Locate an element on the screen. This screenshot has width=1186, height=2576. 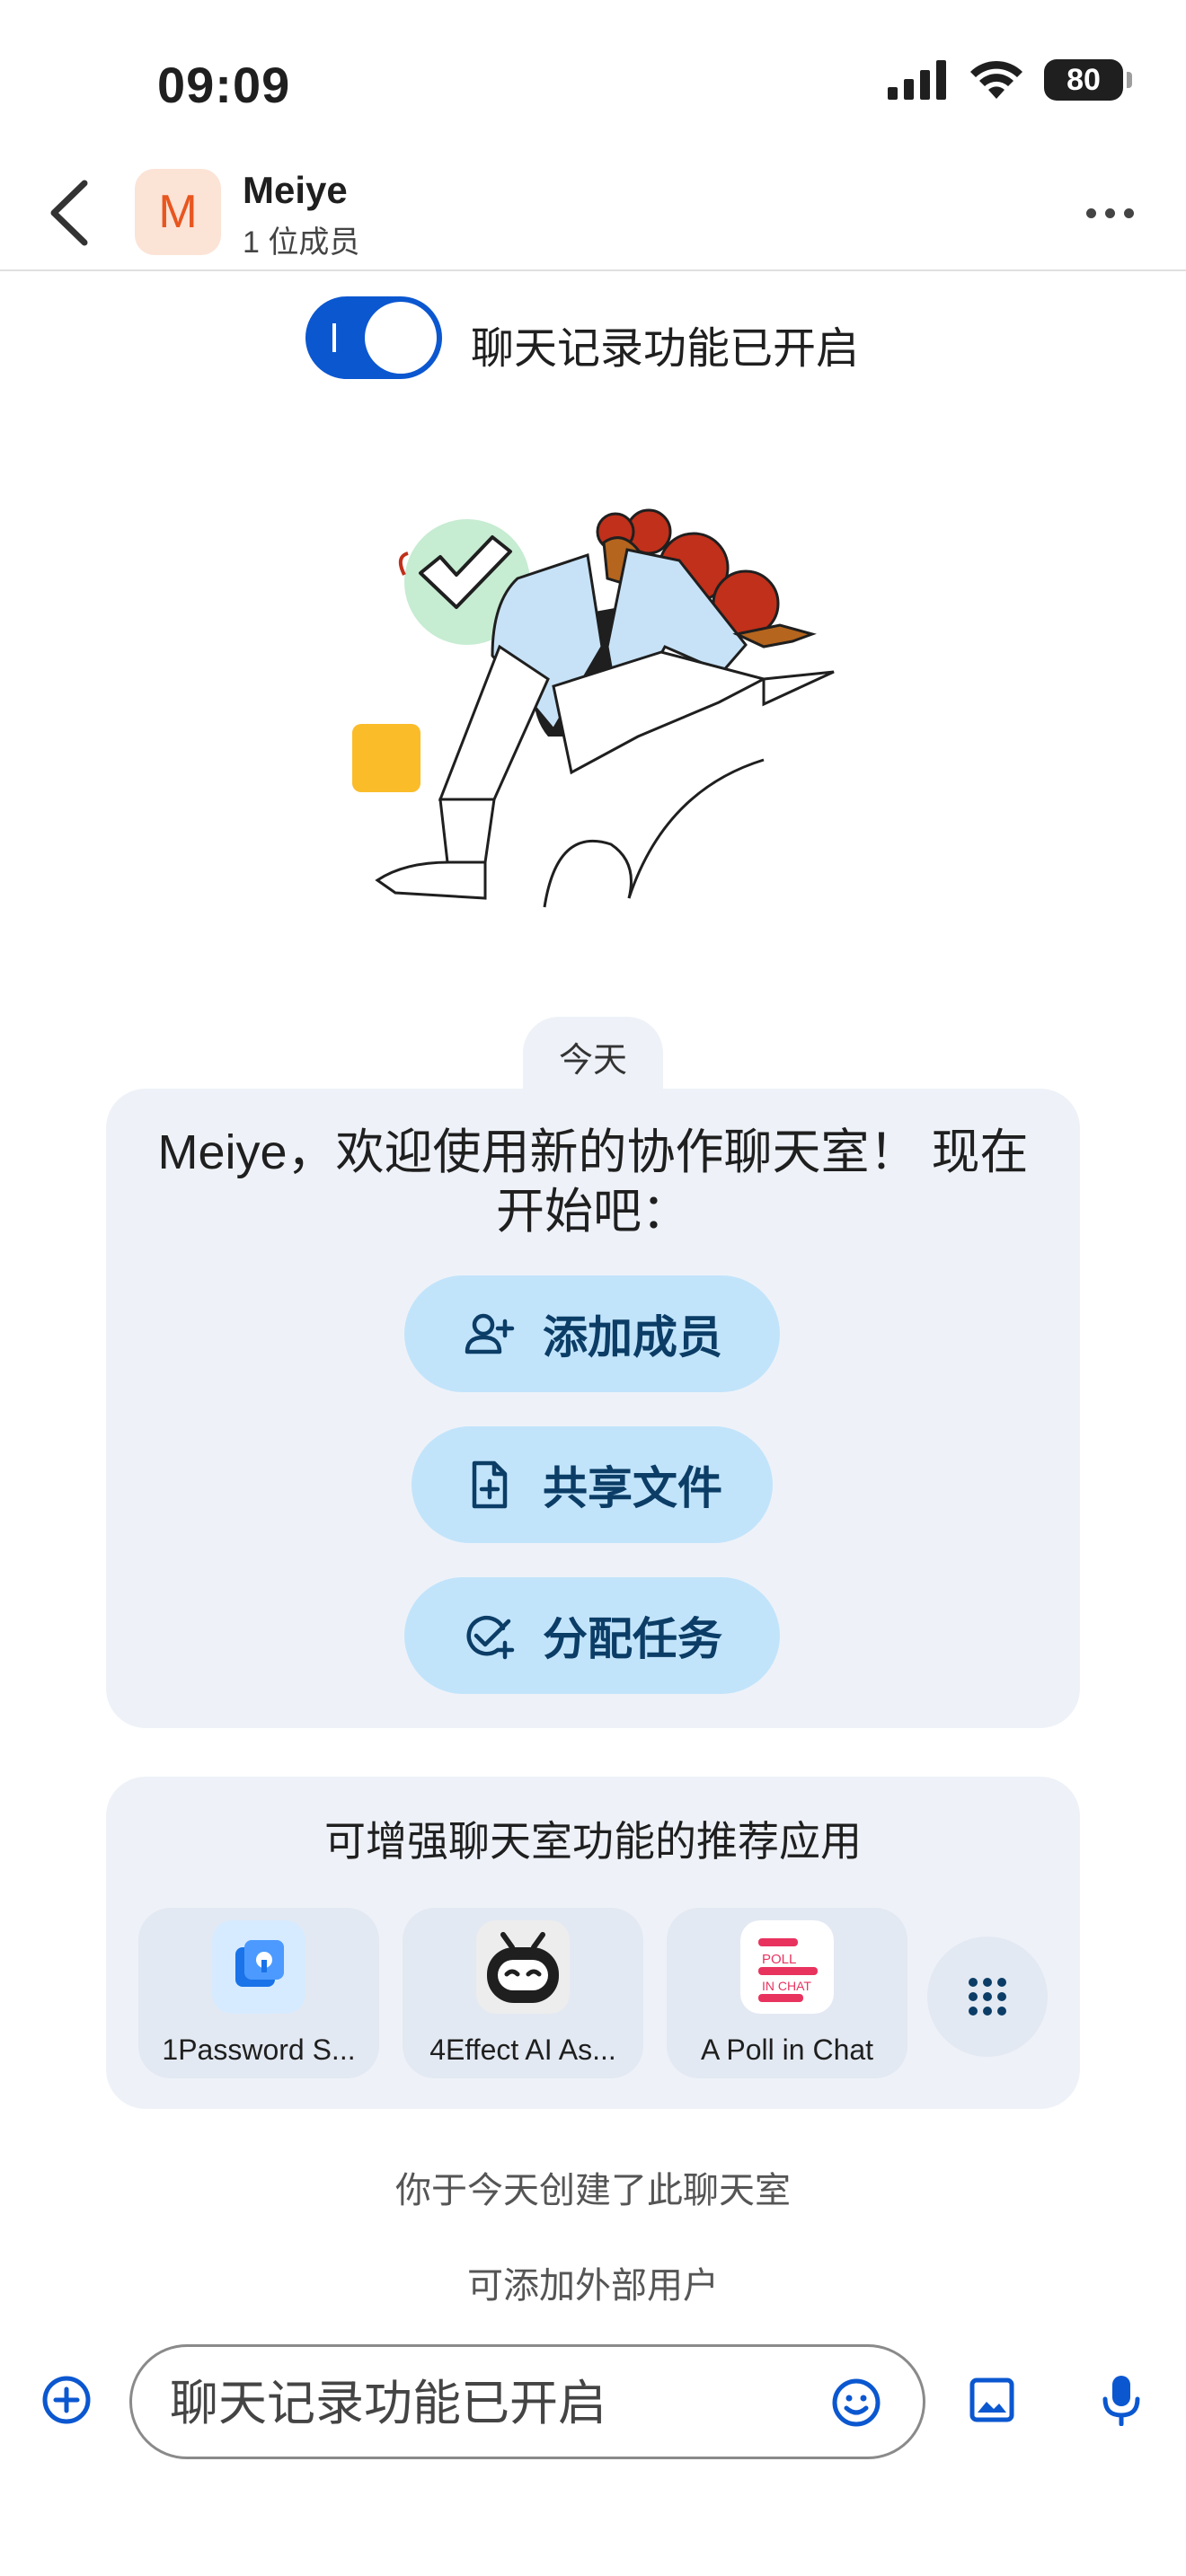
emoji-button is located at coordinates (856, 2402).